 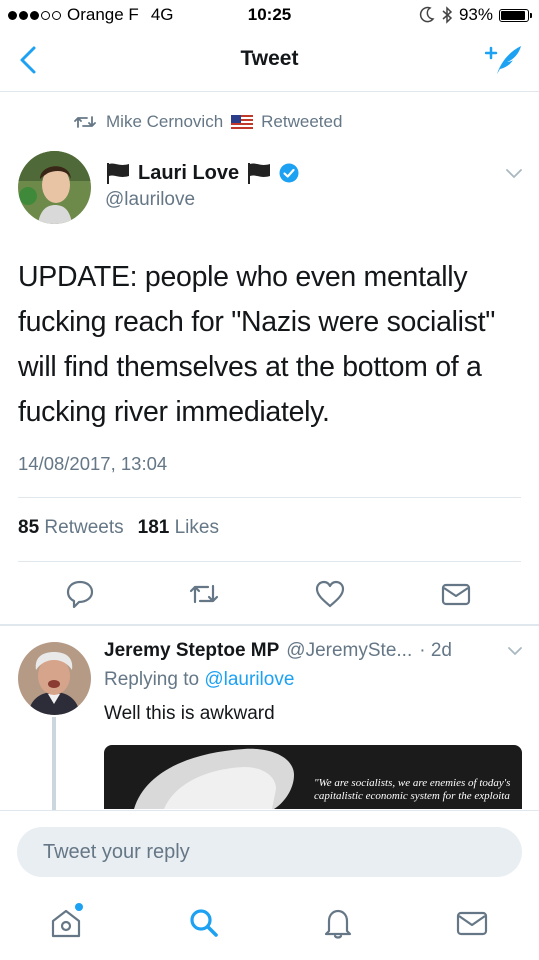 What do you see at coordinates (204, 923) in the screenshot?
I see `search-icon` at bounding box center [204, 923].